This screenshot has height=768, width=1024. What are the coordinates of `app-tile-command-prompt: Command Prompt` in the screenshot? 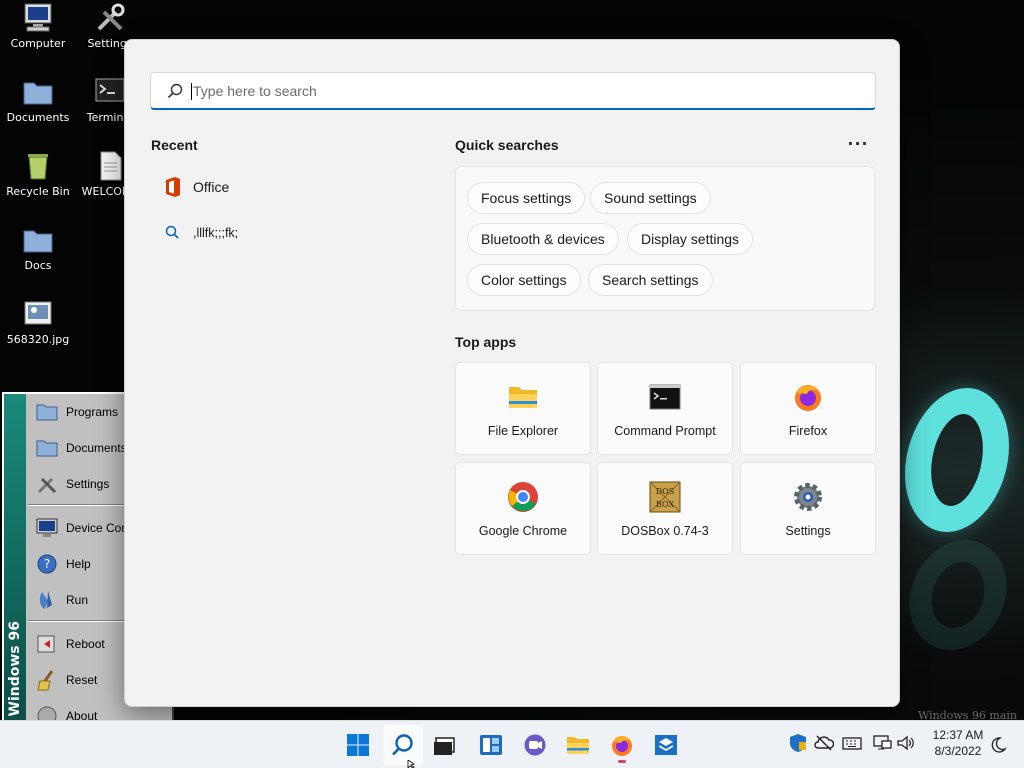 It's located at (665, 408).